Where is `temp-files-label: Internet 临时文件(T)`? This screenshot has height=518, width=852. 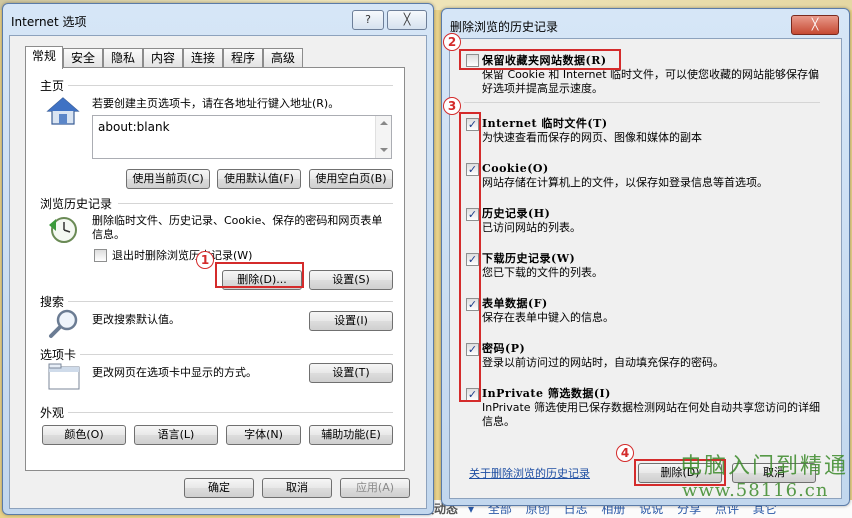
temp-files-label: Internet 临时文件(T) is located at coordinates (545, 124).